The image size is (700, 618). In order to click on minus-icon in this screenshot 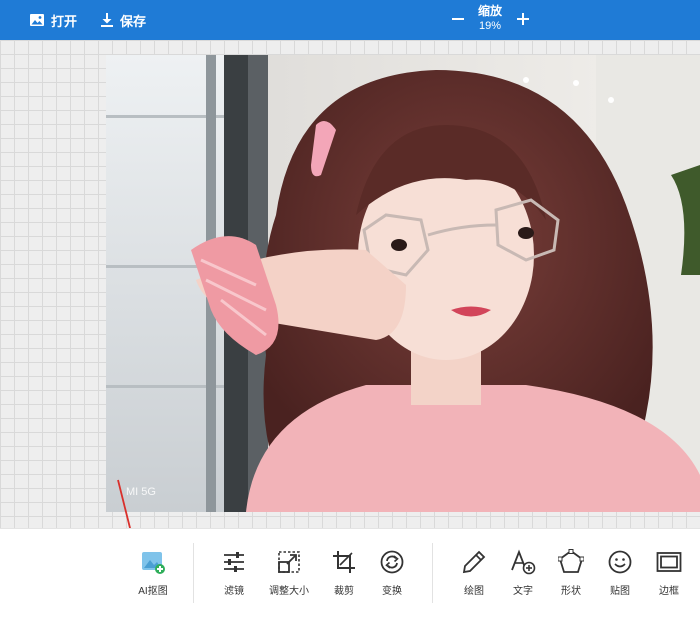, I will do `click(458, 19)`.